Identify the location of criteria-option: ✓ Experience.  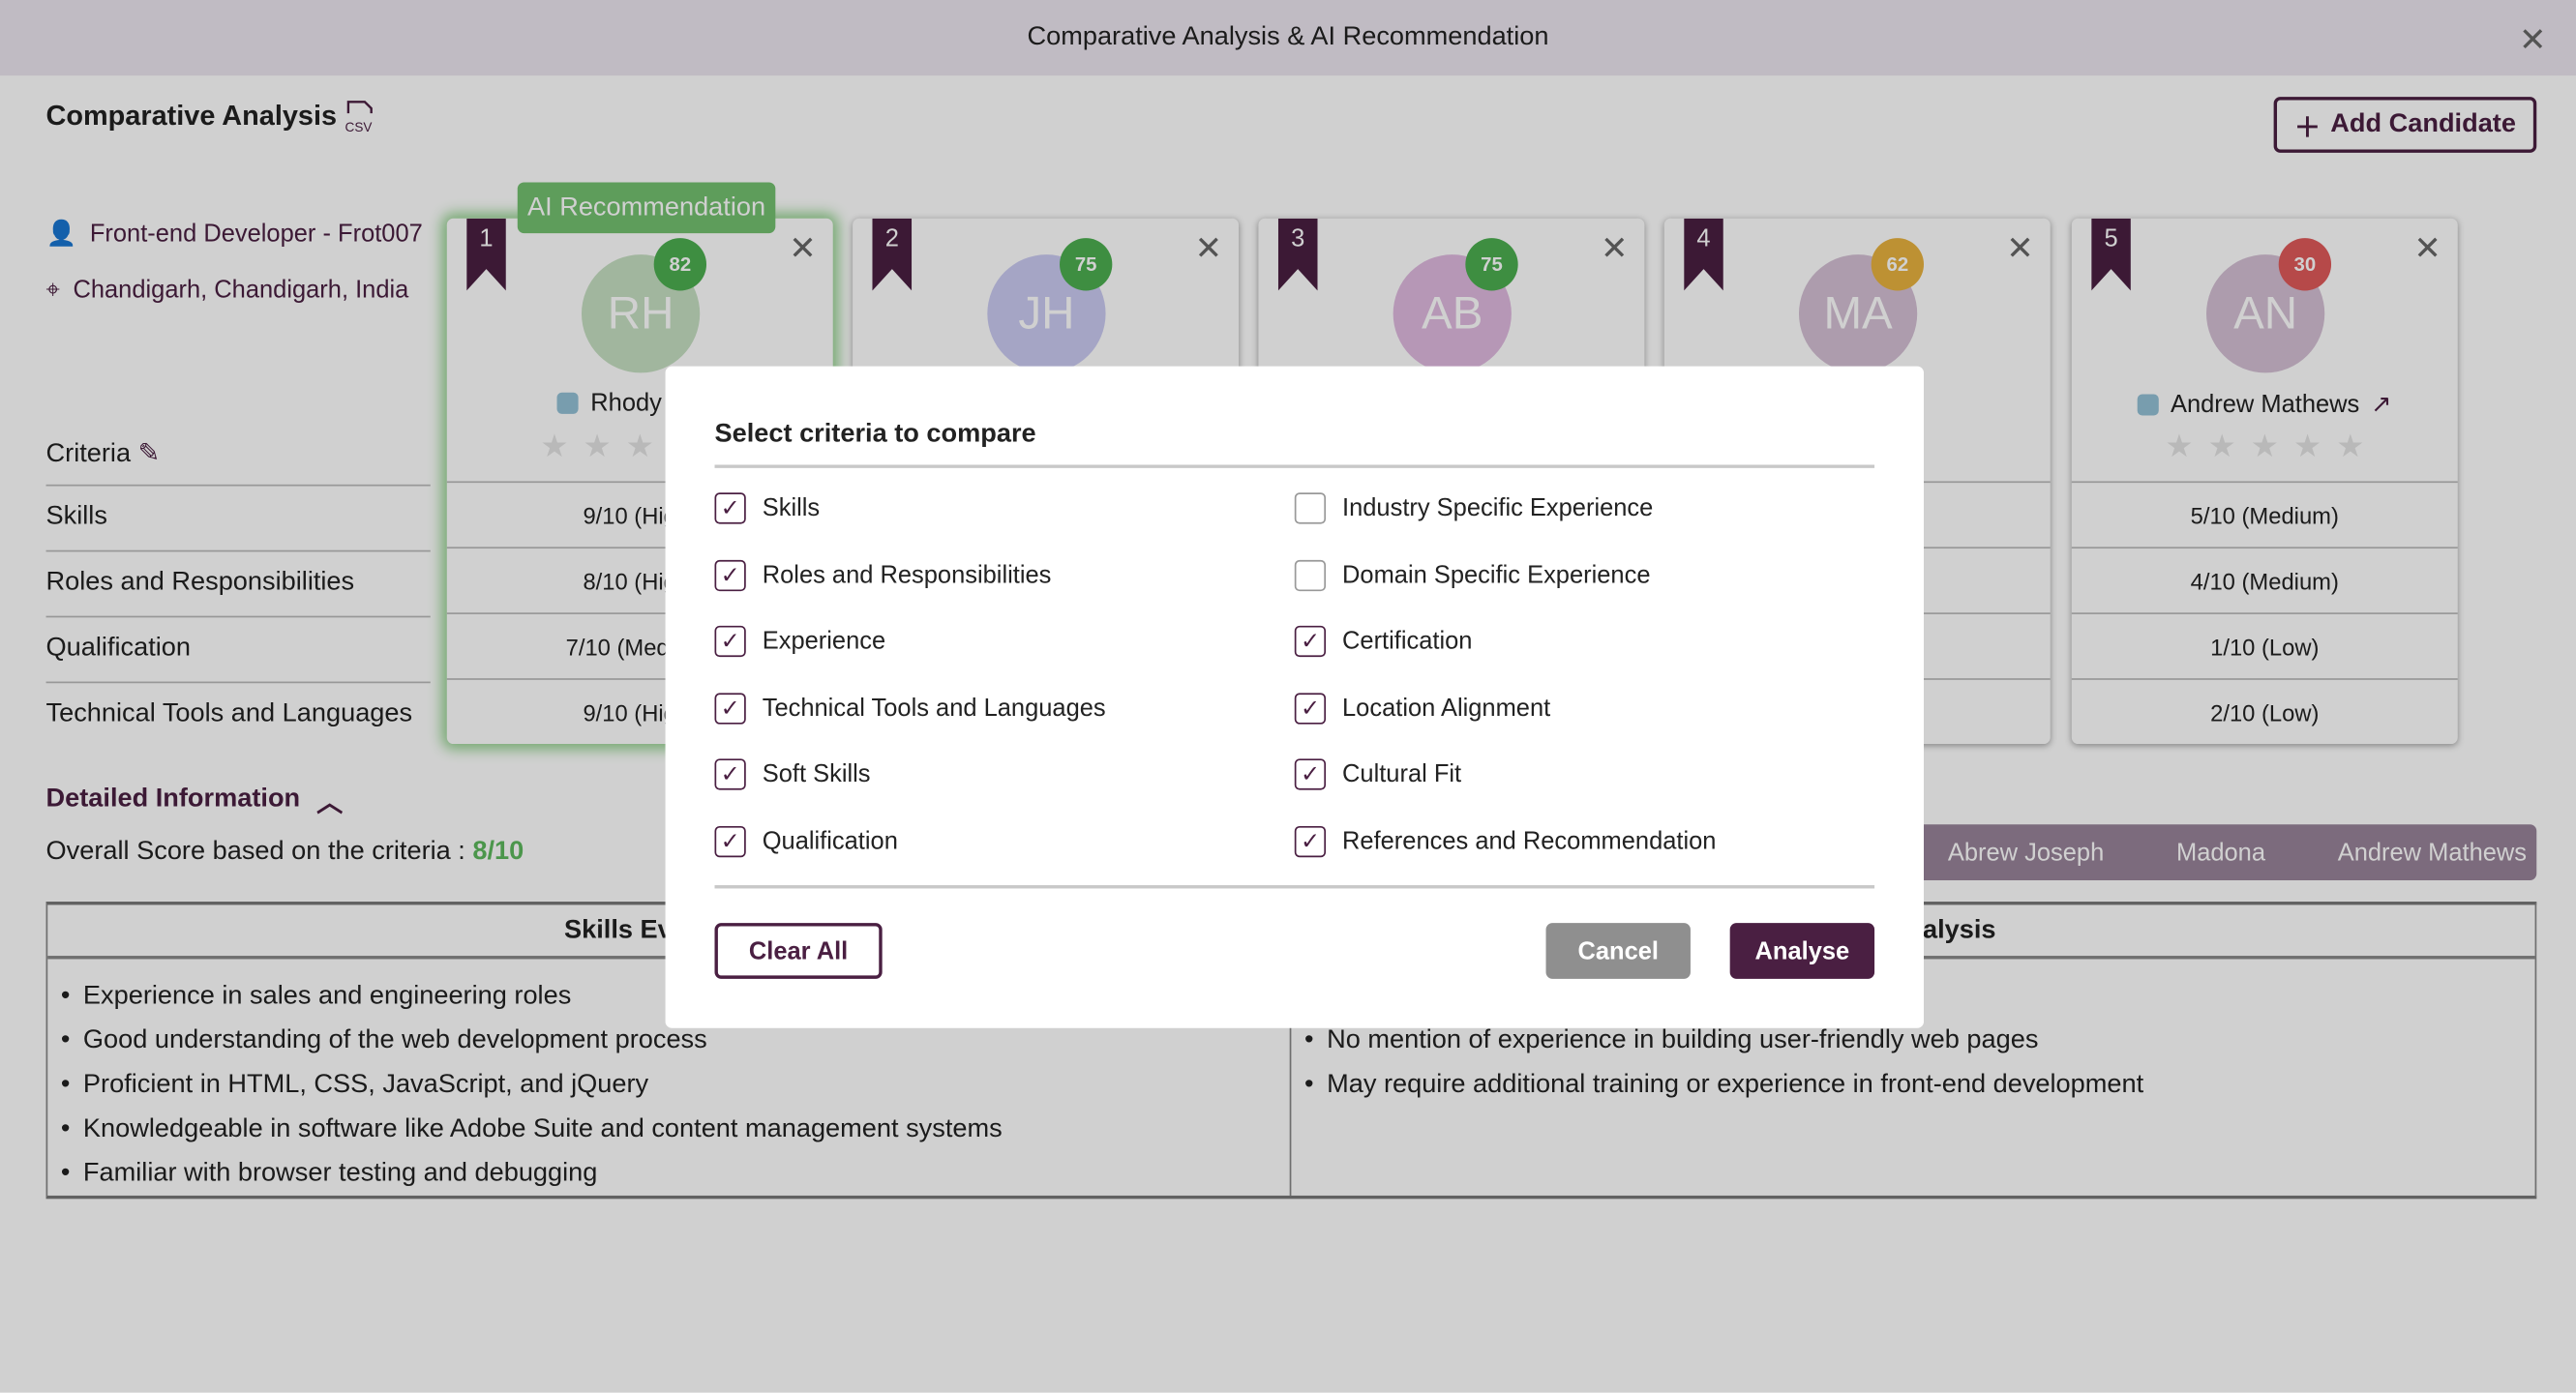
(800, 642).